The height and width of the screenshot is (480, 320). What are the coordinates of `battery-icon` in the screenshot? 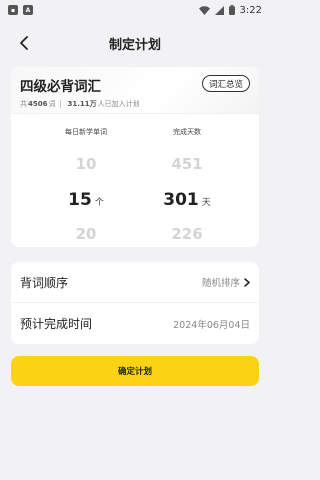 It's located at (231, 10).